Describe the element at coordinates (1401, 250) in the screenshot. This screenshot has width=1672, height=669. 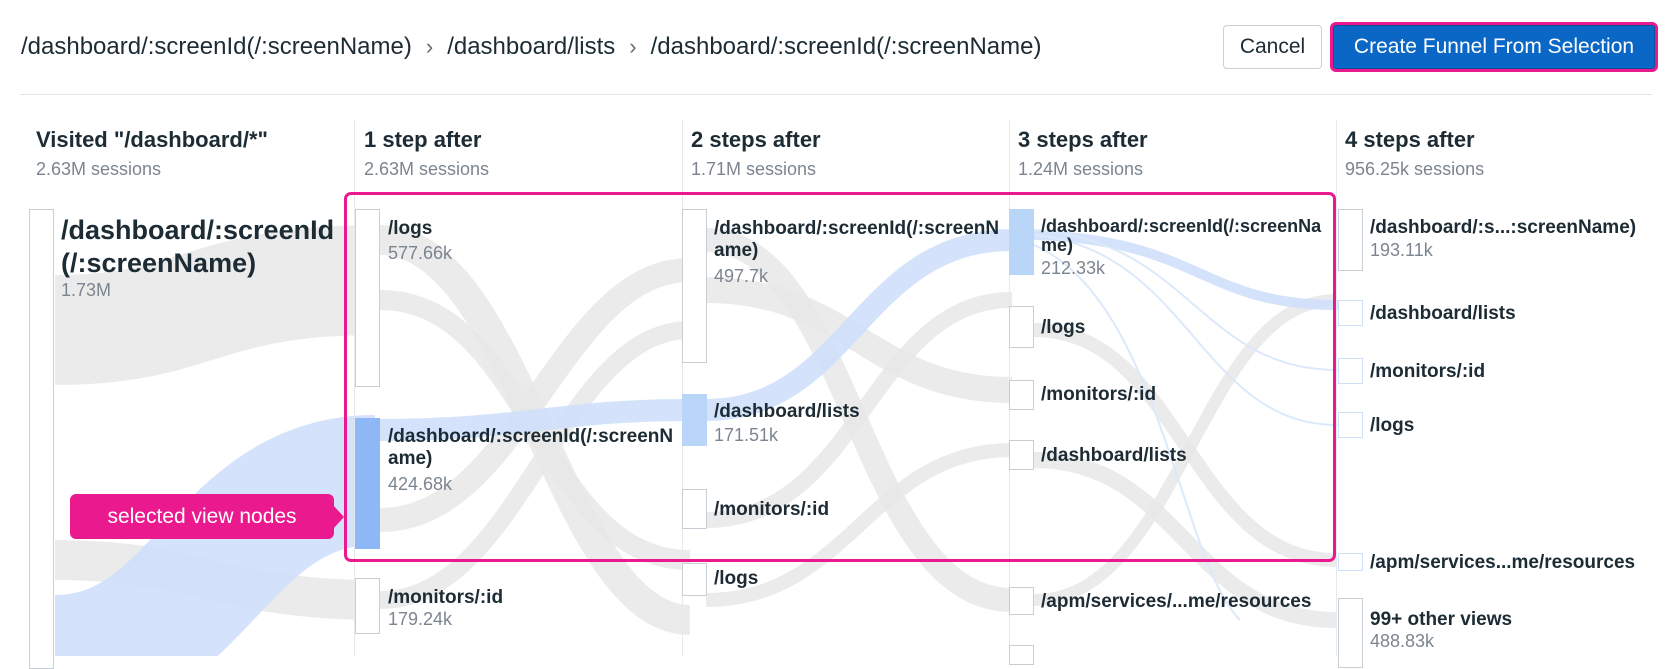
I see `node-value: 193.11k` at that location.